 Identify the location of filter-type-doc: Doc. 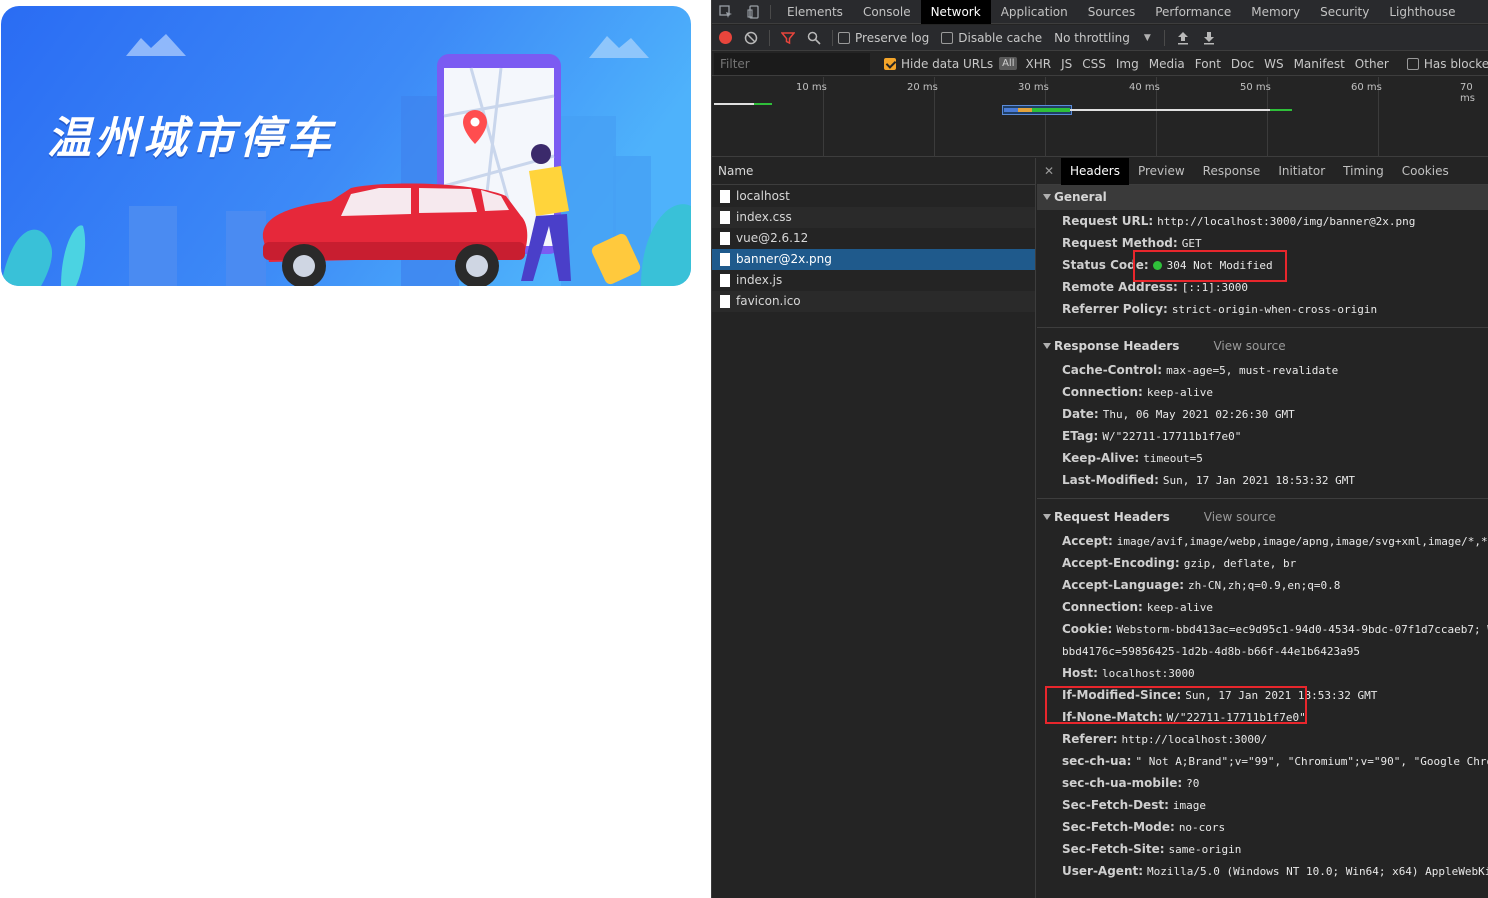
(1242, 64).